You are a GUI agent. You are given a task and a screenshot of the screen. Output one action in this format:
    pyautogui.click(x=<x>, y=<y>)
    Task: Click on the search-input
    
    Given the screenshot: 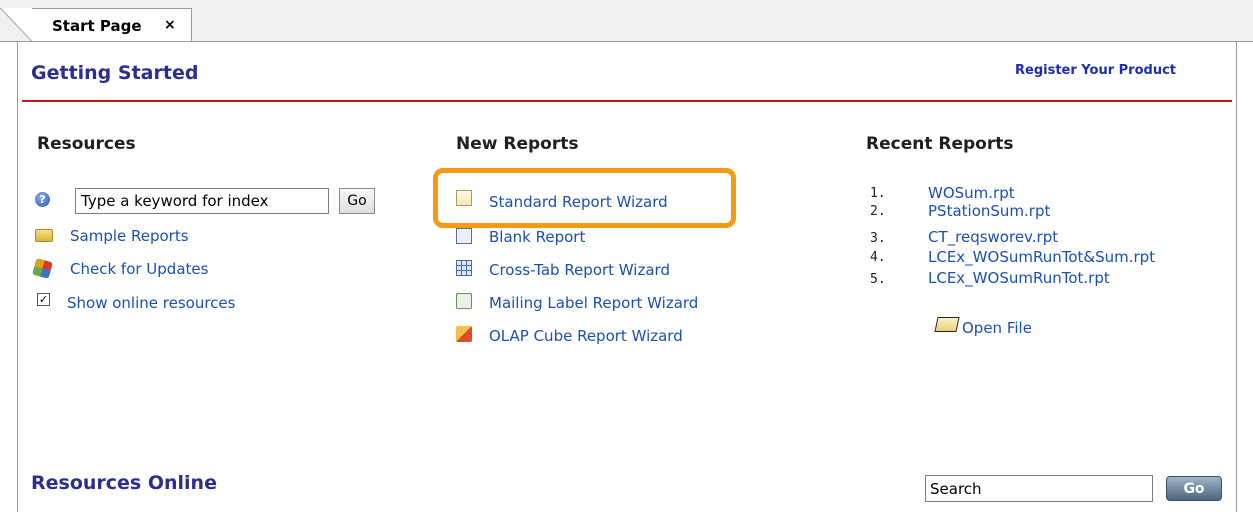 What is the action you would take?
    pyautogui.click(x=1039, y=488)
    